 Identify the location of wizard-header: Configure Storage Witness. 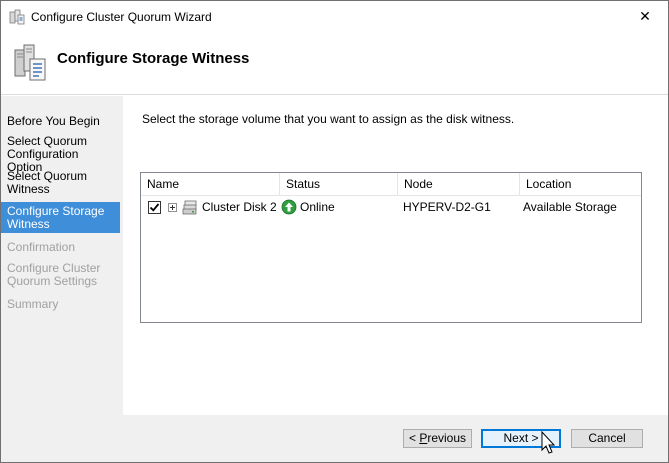
(334, 63).